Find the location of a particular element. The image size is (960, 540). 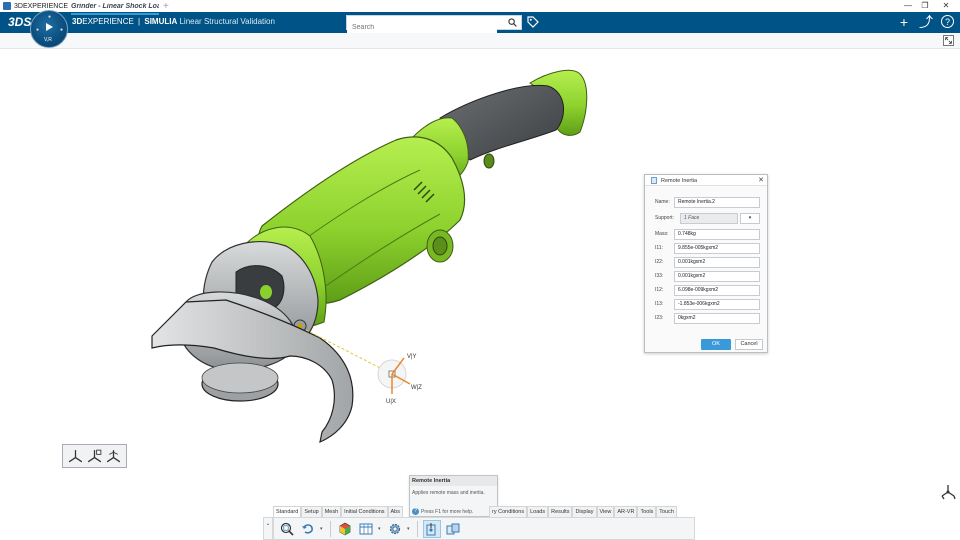

support-select-icon: ▾ is located at coordinates (750, 218).